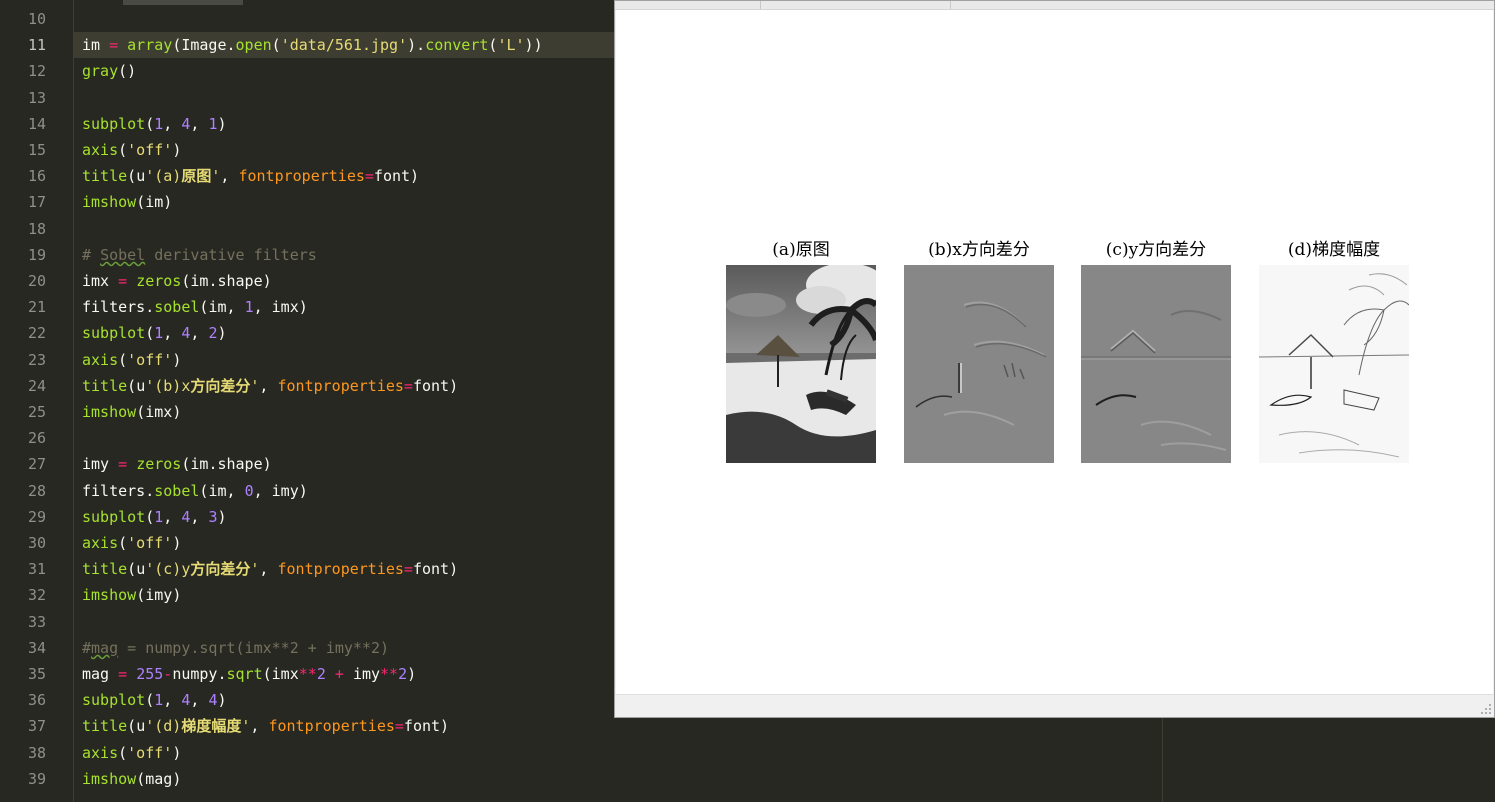 The image size is (1495, 802). Describe the element at coordinates (270, 386) in the screenshot. I see `code-line: title(u'(b)x方向差分', fontproperties=font)` at that location.